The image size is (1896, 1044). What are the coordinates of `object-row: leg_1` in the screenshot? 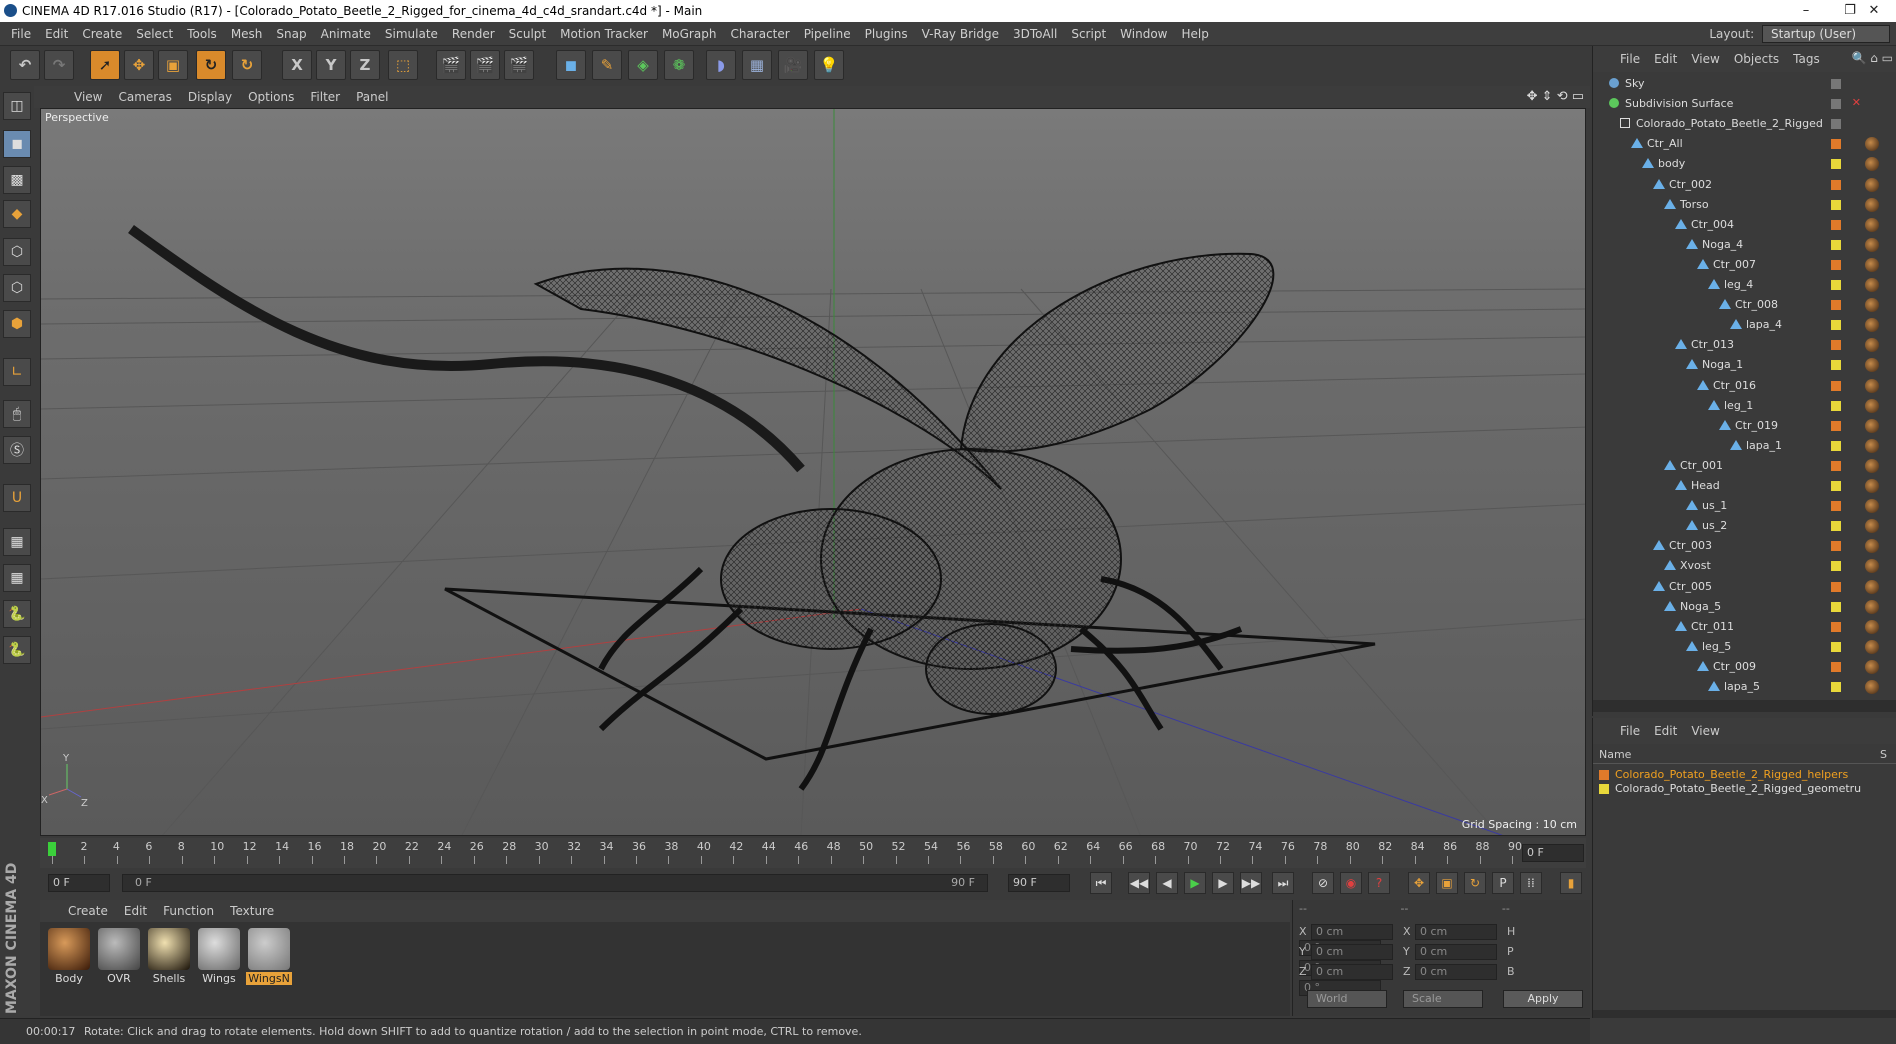 It's located at (1738, 406).